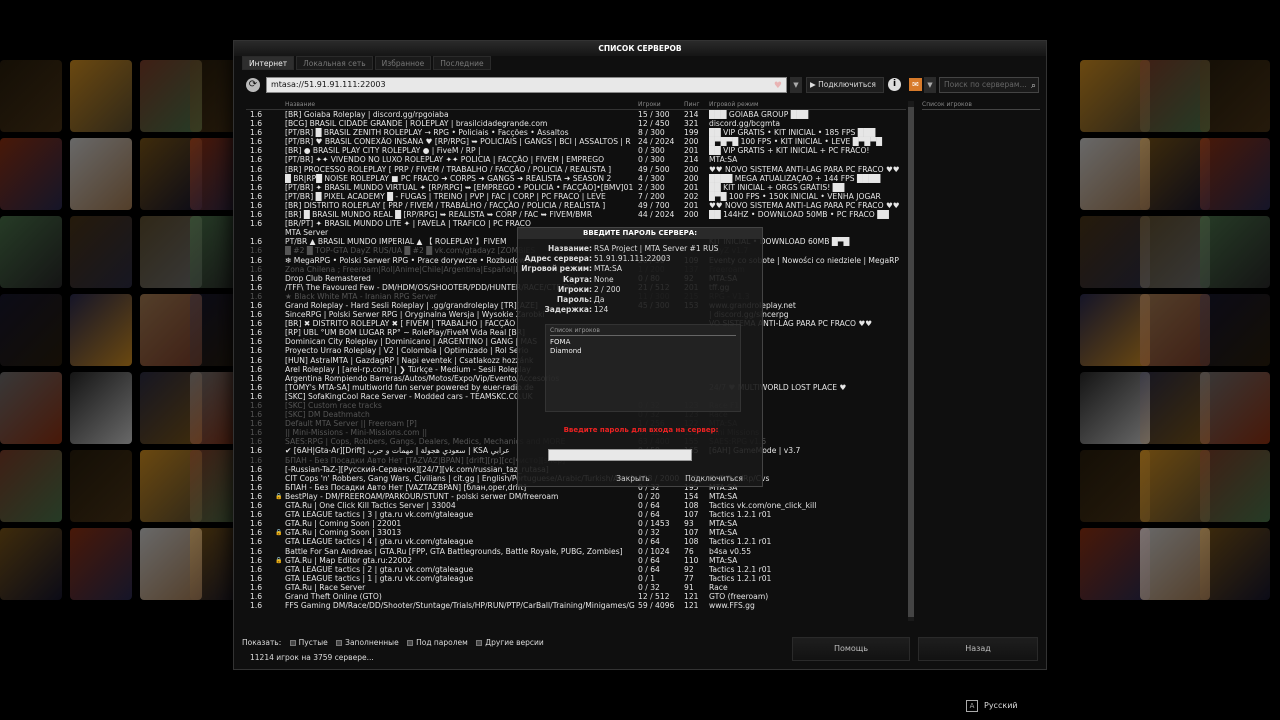  What do you see at coordinates (915, 84) in the screenshot?
I see `news-icon: ✉` at bounding box center [915, 84].